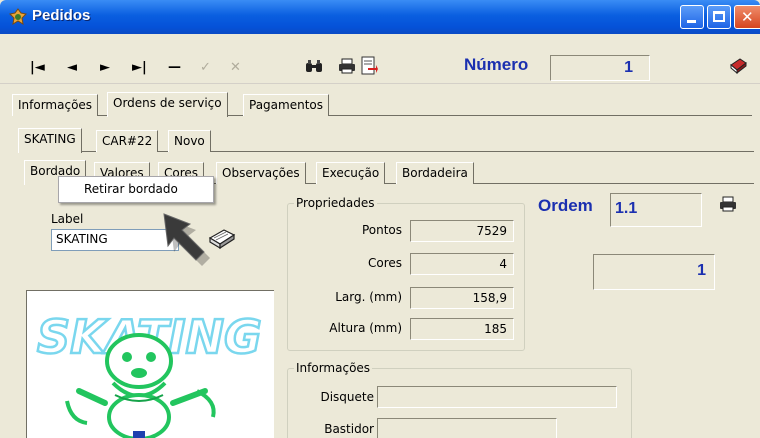 The height and width of the screenshot is (438, 760). Describe the element at coordinates (333, 368) in the screenshot. I see `informacoes-title: Informações` at that location.